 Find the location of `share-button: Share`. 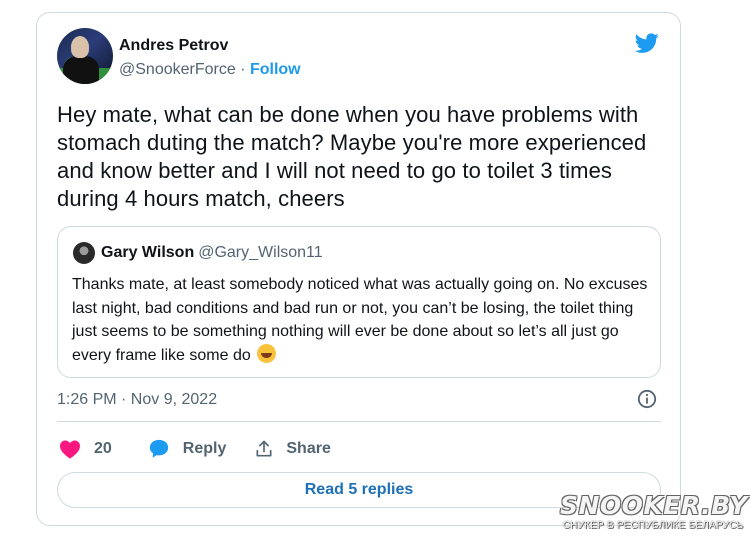

share-button: Share is located at coordinates (292, 449).